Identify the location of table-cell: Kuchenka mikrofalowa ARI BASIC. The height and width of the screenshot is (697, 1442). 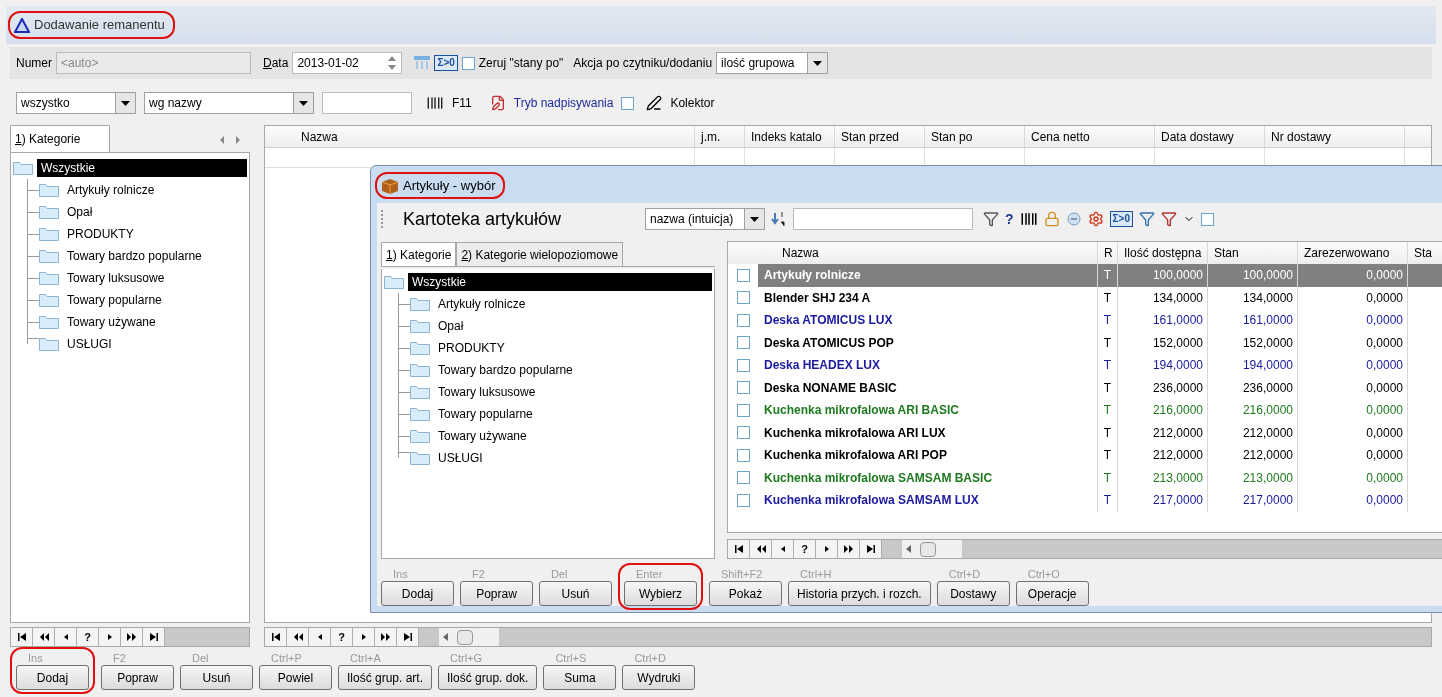
(928, 410).